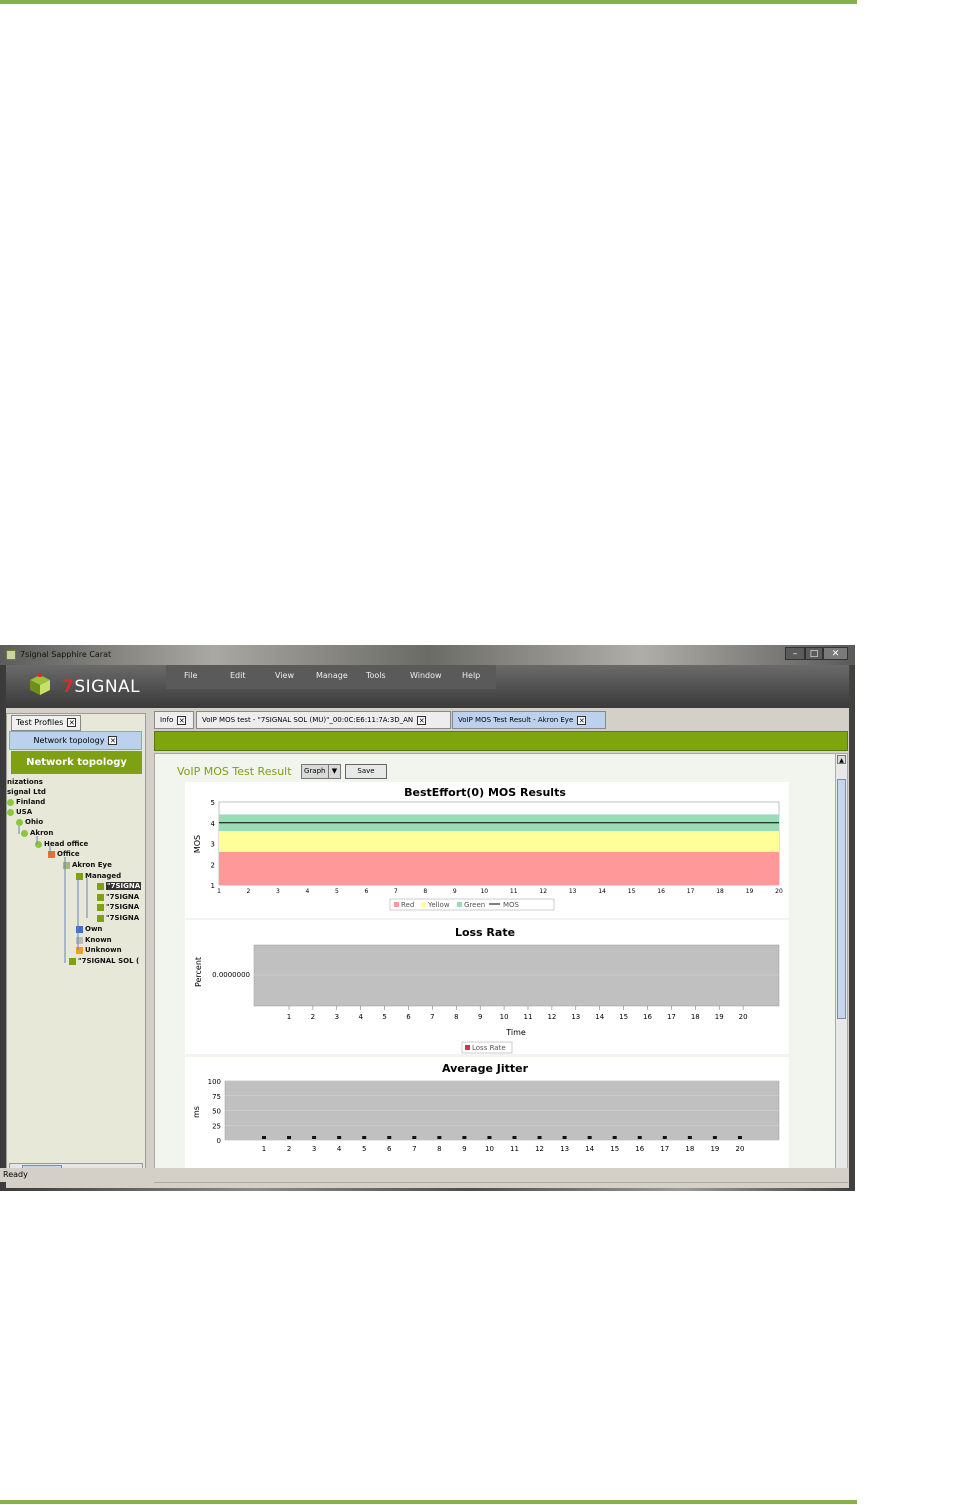  I want to click on tree-connectors, so click(53, 894).